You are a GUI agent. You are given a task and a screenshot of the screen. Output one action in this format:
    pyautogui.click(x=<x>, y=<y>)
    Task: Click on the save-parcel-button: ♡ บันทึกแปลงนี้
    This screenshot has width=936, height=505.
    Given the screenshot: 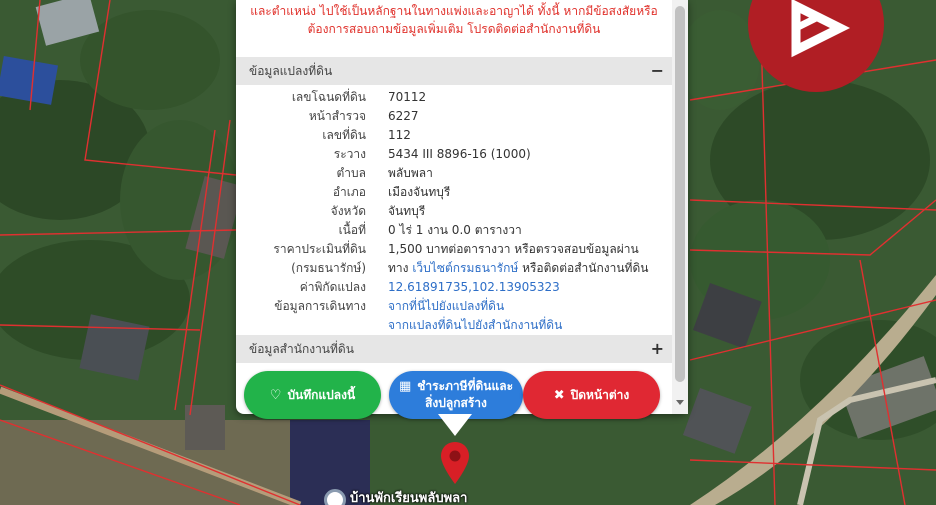 What is the action you would take?
    pyautogui.click(x=312, y=395)
    